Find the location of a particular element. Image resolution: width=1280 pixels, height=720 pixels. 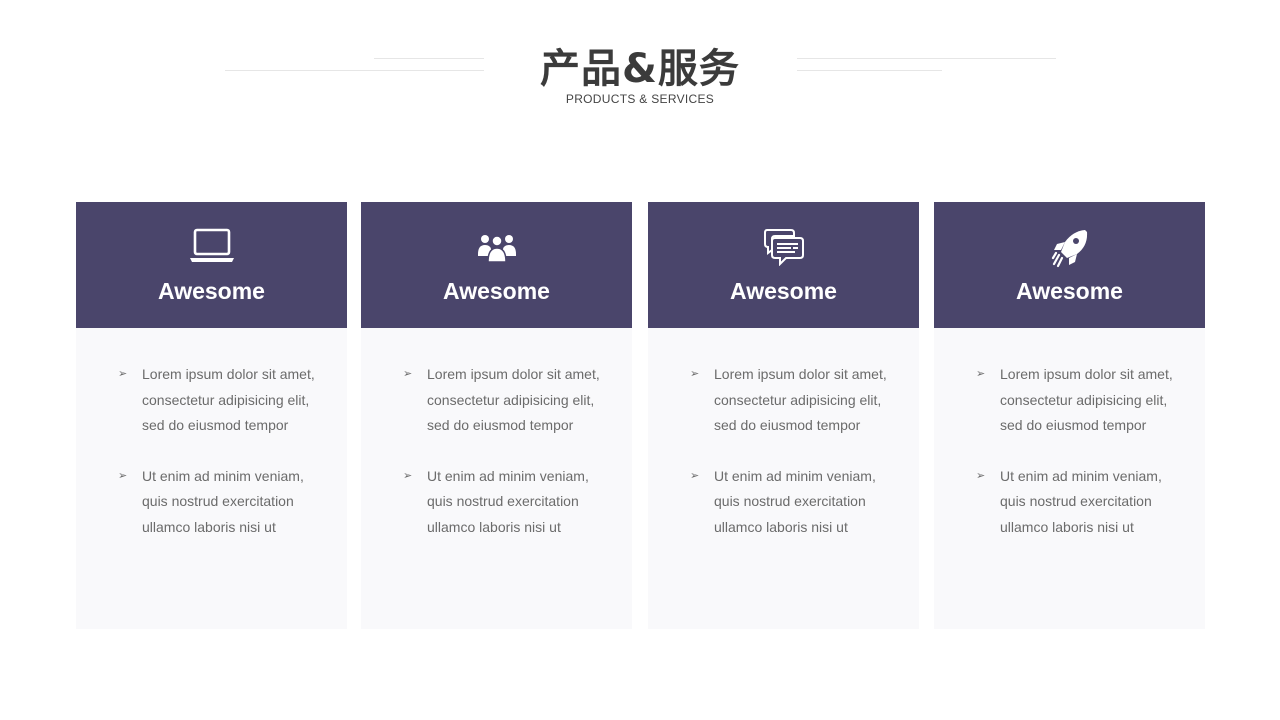

chat-icon is located at coordinates (783, 247).